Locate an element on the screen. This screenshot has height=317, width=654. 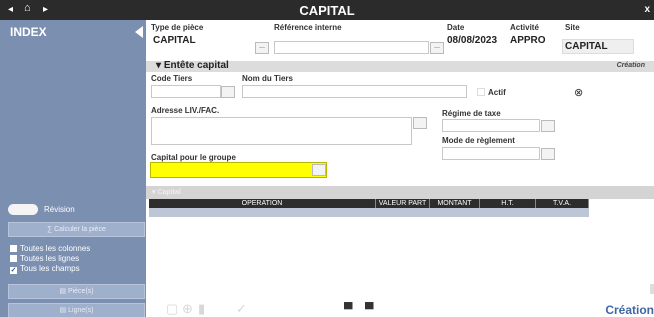
capital-groupe-label: Capital pour le groupe is located at coordinates (193, 157).